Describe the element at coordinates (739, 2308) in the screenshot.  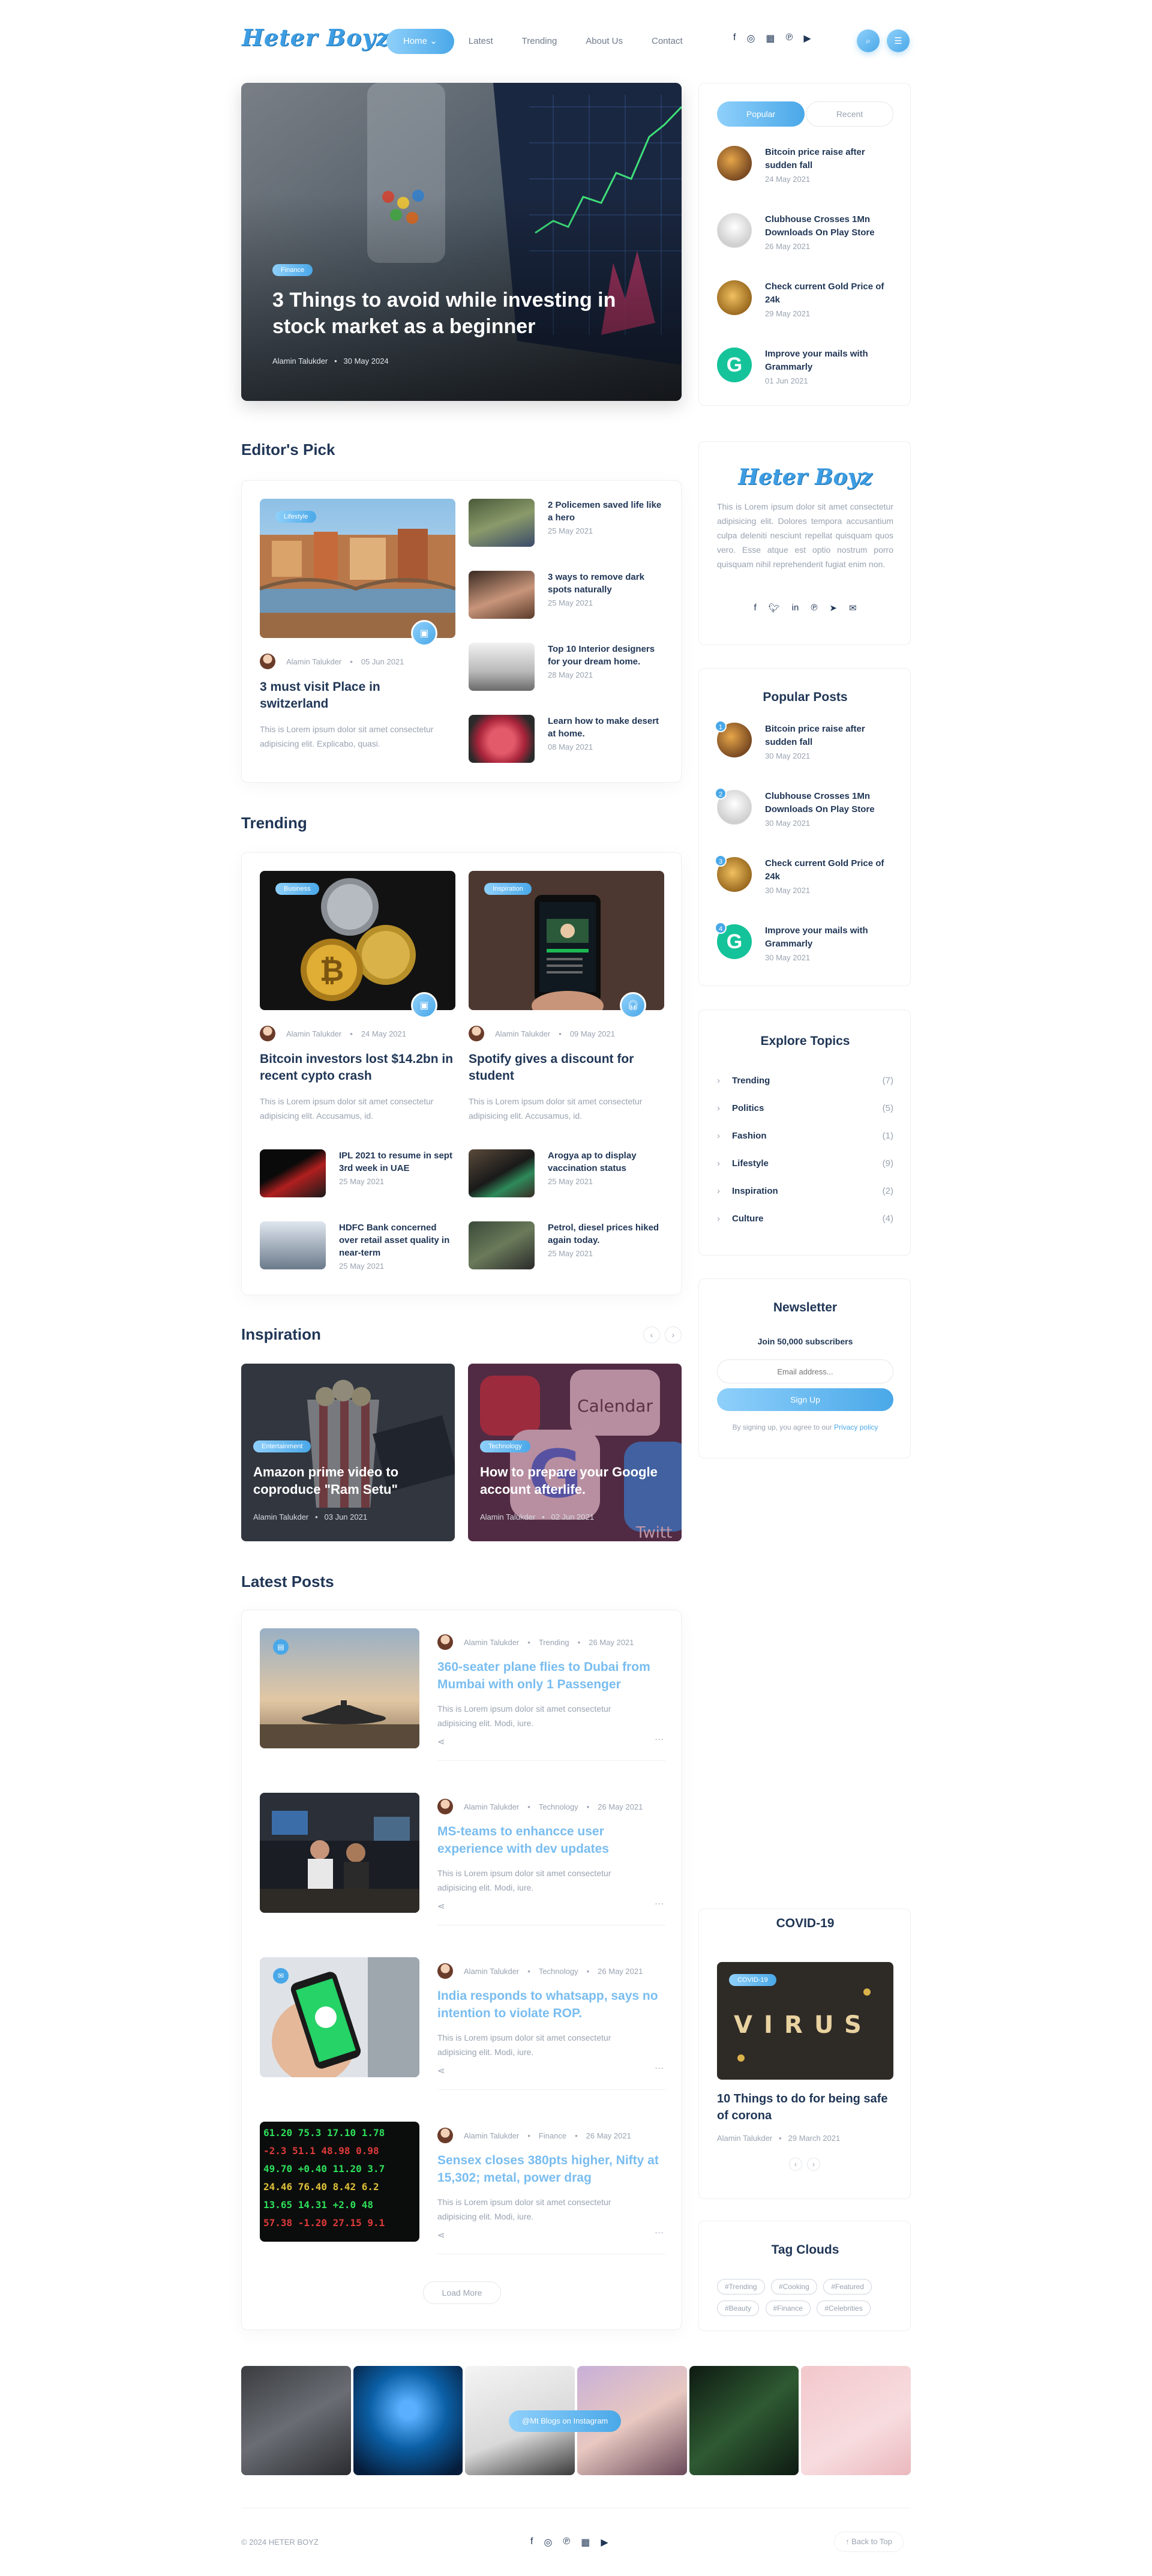
I see `tag: #Beauty` at that location.